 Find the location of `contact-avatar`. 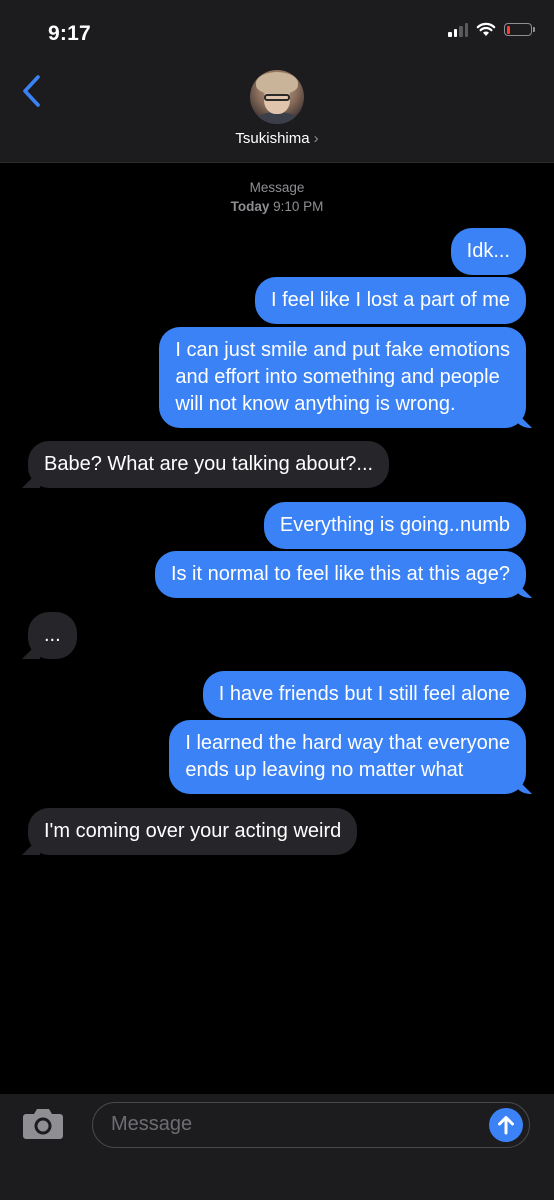

contact-avatar is located at coordinates (277, 97).